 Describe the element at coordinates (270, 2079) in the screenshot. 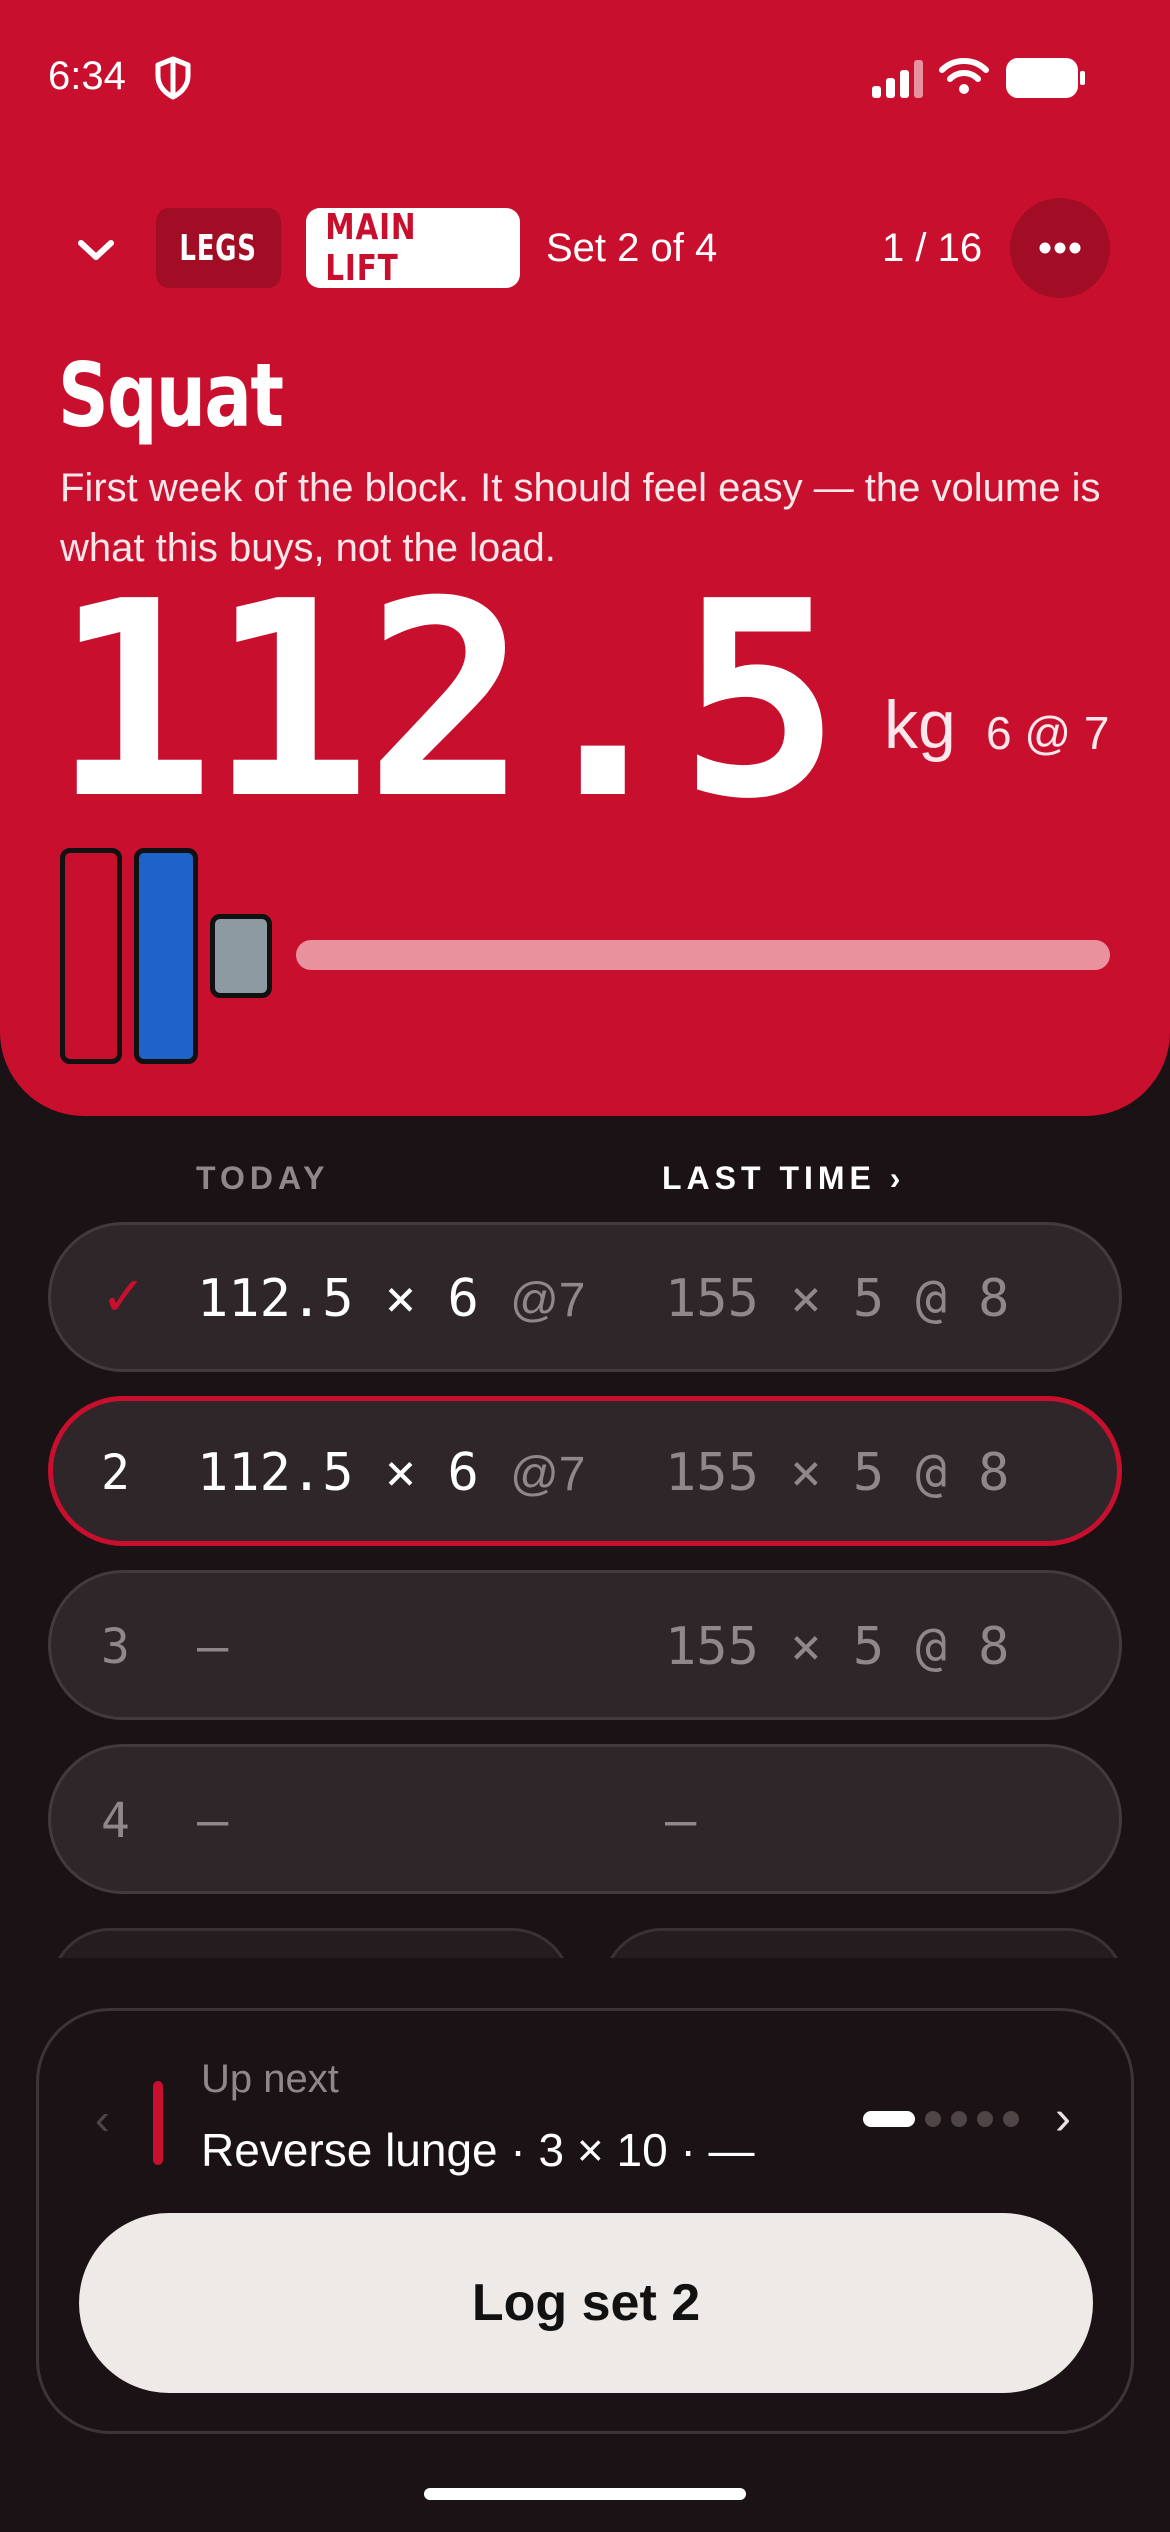

I see `up-next-label: Up next` at that location.